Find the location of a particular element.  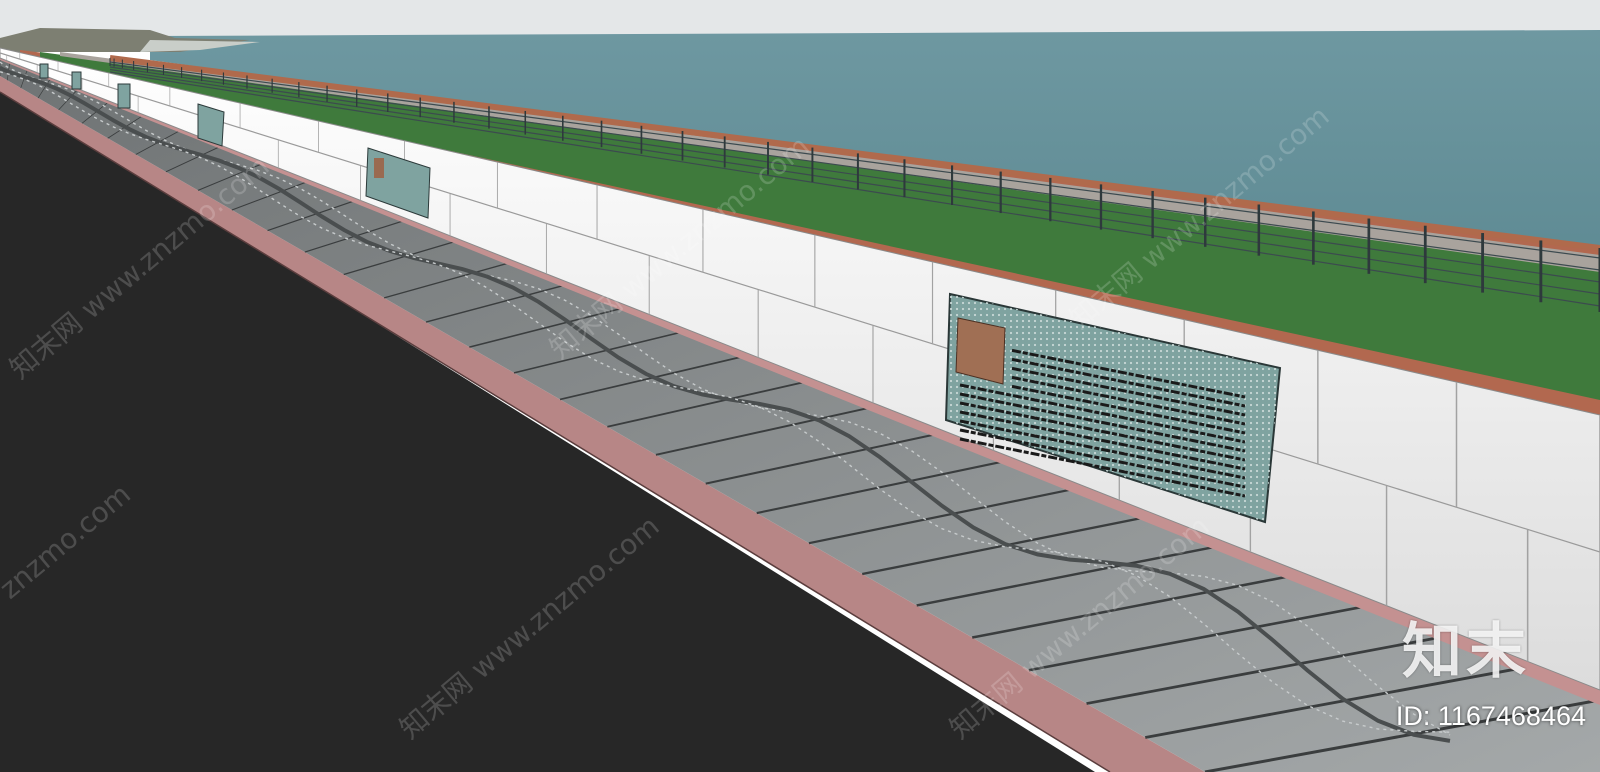

image-id-label: ID: 1167468464 is located at coordinates (1490, 716).